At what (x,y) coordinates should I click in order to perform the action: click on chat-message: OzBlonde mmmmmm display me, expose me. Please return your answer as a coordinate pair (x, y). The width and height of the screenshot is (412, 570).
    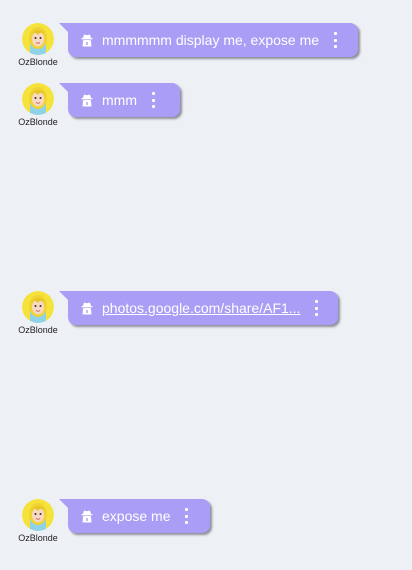
    Looking at the image, I should click on (206, 53).